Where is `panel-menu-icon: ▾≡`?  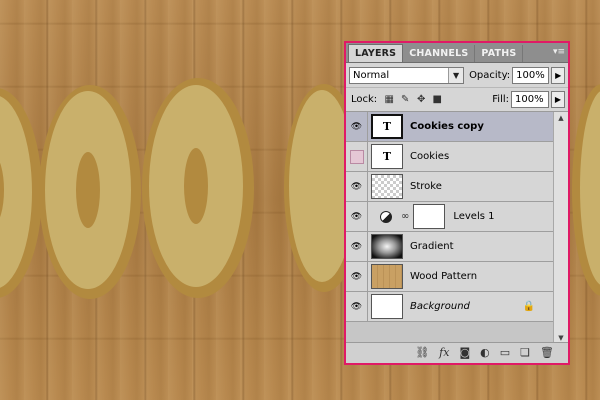 panel-menu-icon: ▾≡ is located at coordinates (558, 52).